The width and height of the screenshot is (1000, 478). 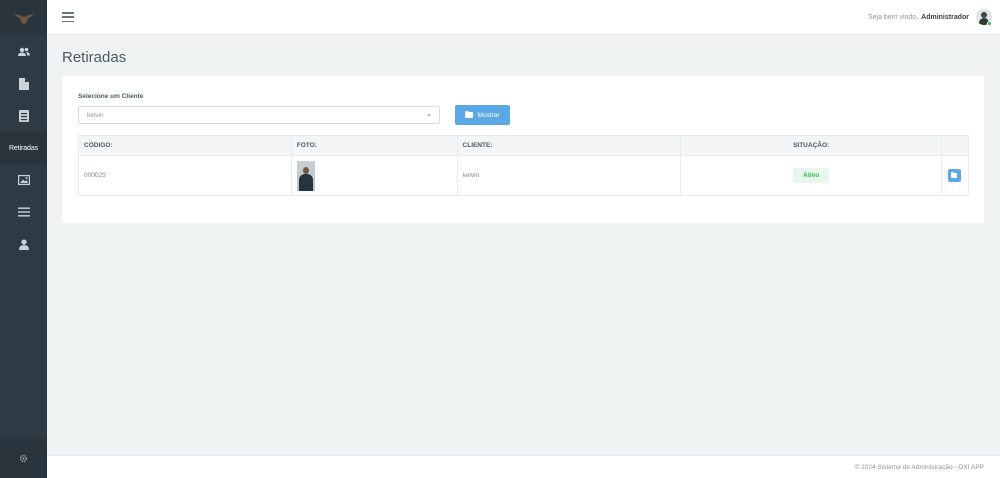 What do you see at coordinates (429, 115) in the screenshot?
I see `chevron-down-icon` at bounding box center [429, 115].